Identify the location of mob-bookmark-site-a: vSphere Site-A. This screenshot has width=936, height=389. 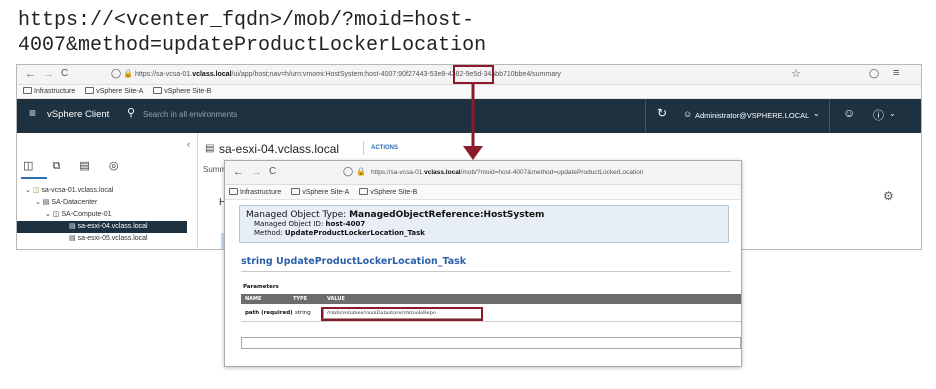
(320, 192).